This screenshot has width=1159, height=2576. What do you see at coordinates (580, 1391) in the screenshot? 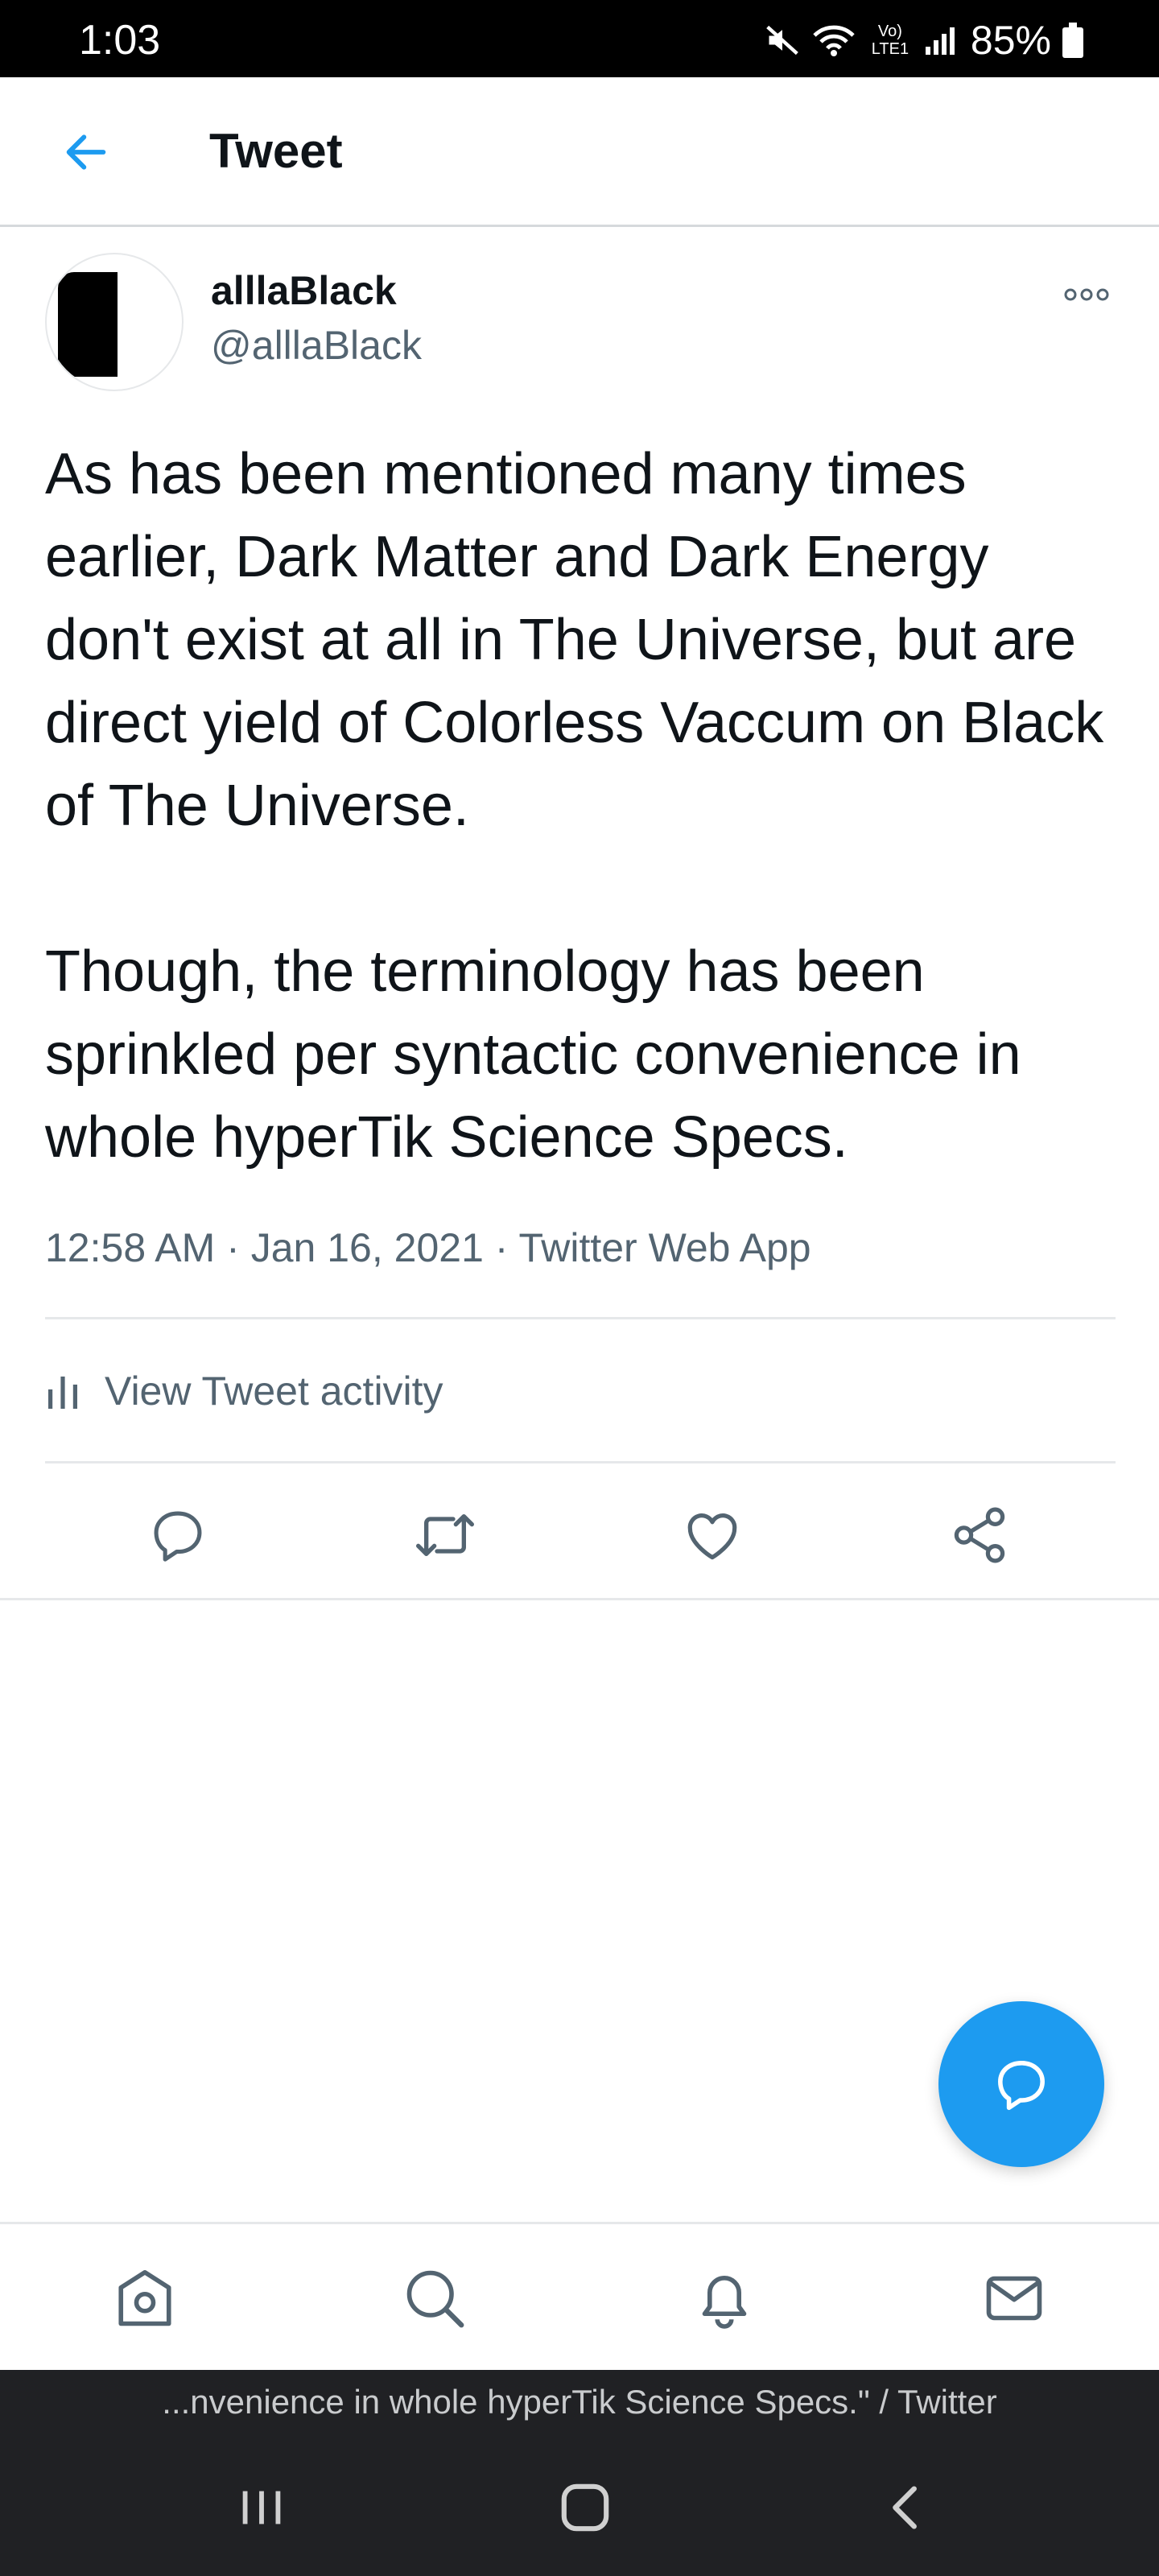
I see `view-tweet-activity: View Tweet activity` at bounding box center [580, 1391].